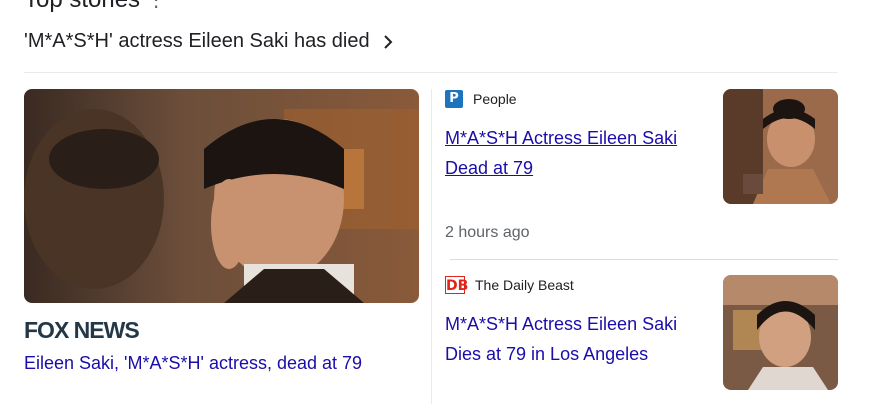 The image size is (892, 404). What do you see at coordinates (82, 330) in the screenshot?
I see `fox-news-logo: FOX NEWS` at bounding box center [82, 330].